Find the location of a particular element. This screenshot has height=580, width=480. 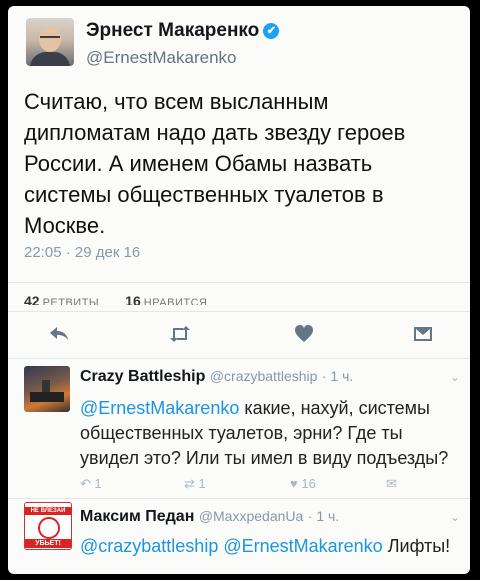

reply-reply-button: ↶ 1 is located at coordinates (91, 484).